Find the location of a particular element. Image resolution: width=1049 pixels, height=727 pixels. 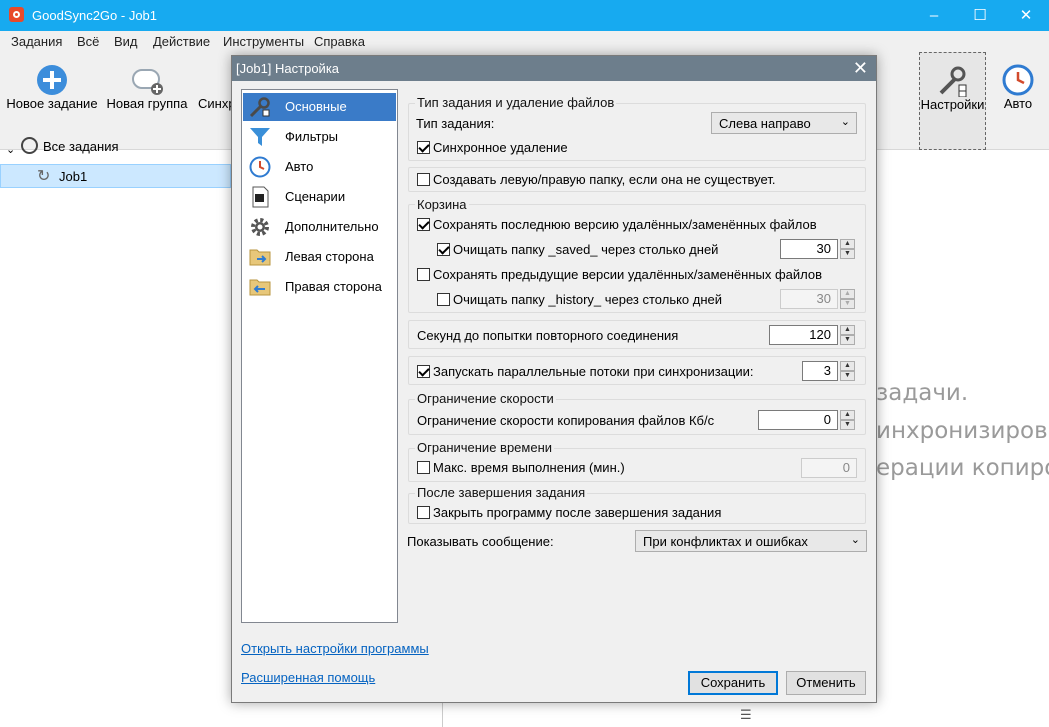

add-group-icon is located at coordinates (147, 82).